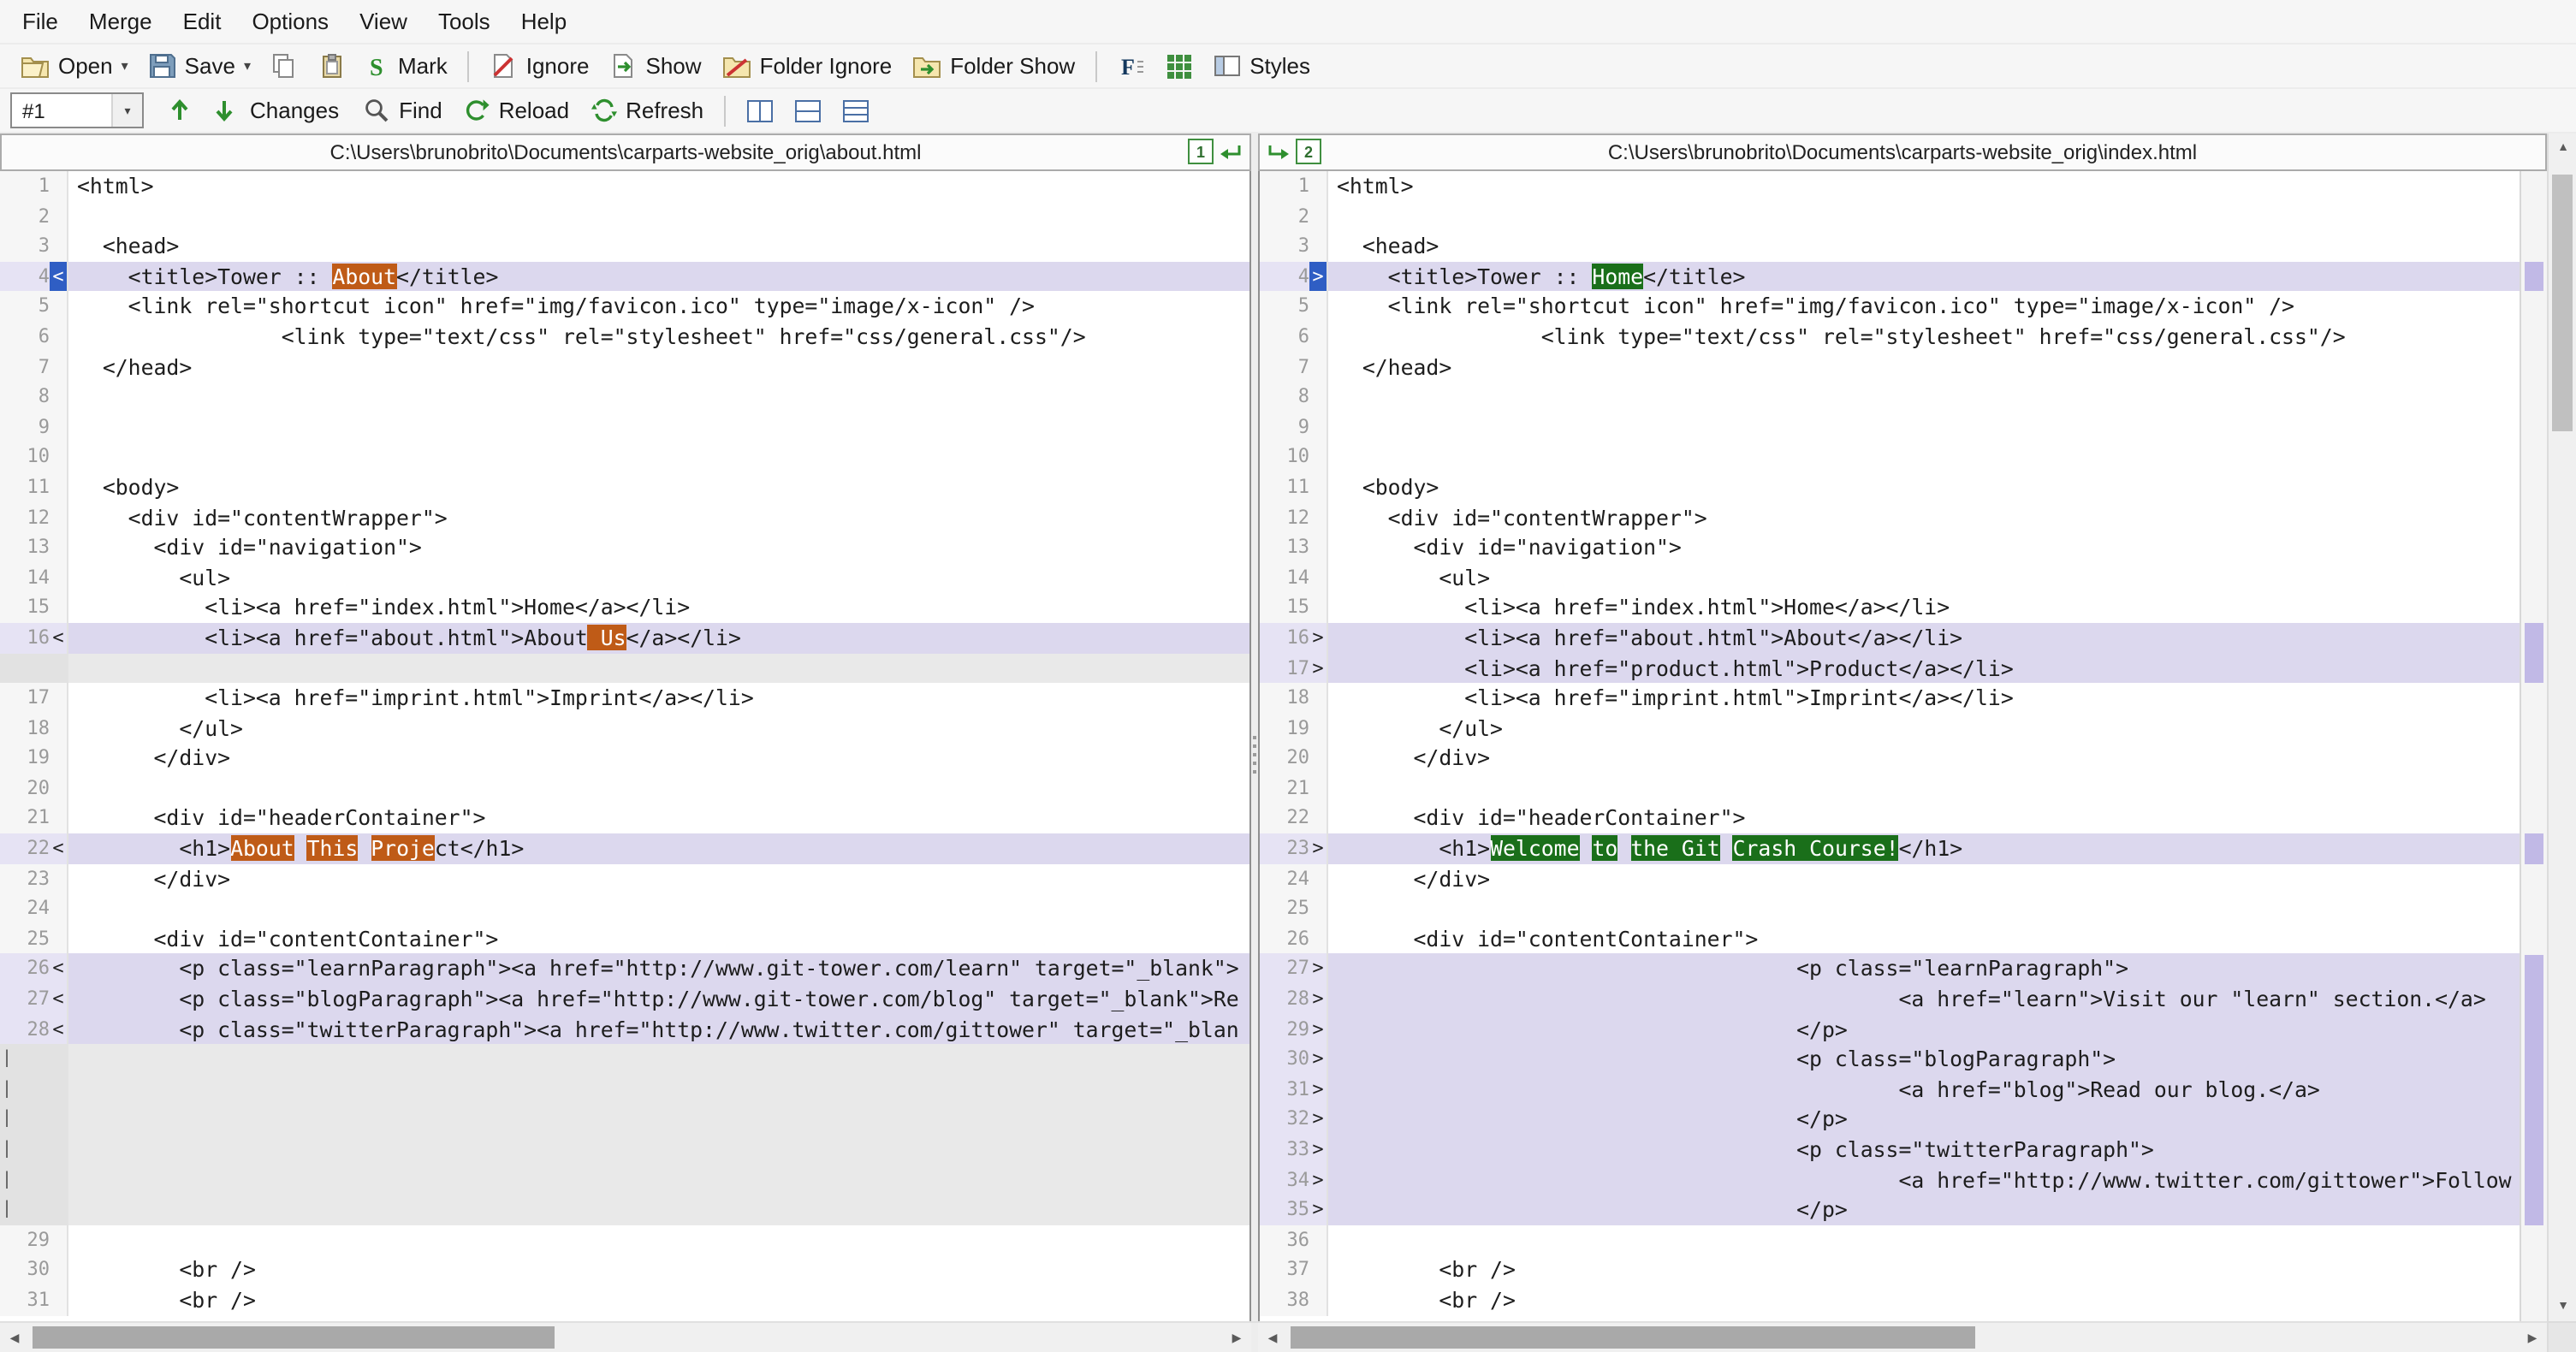 The width and height of the screenshot is (2576, 1352). What do you see at coordinates (624, 849) in the screenshot?
I see `code-line: 22 < <h1>About This Project</h1>` at bounding box center [624, 849].